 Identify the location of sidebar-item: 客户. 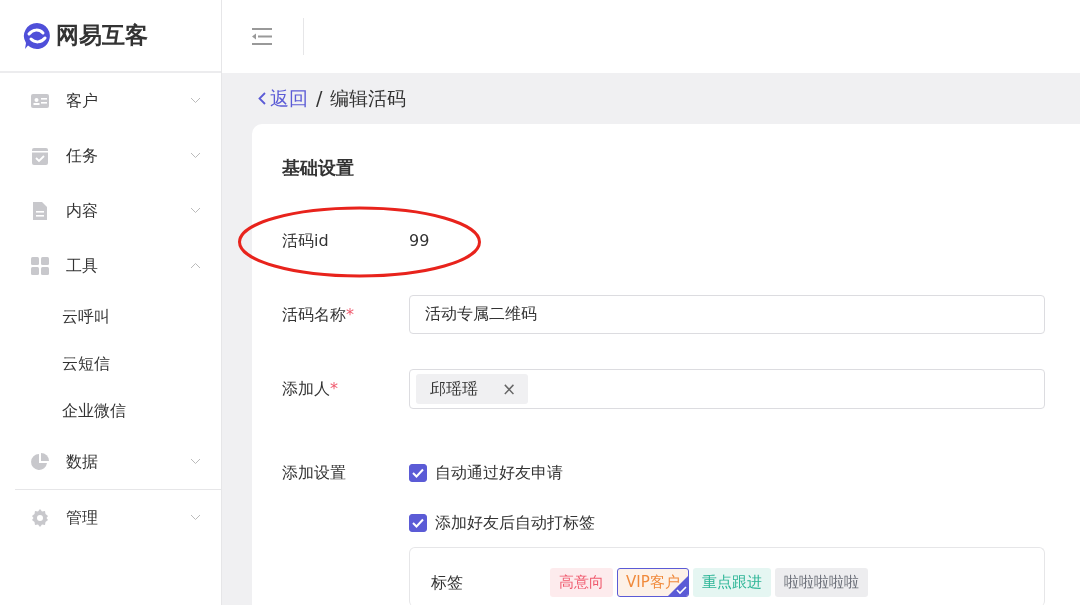
(110, 100).